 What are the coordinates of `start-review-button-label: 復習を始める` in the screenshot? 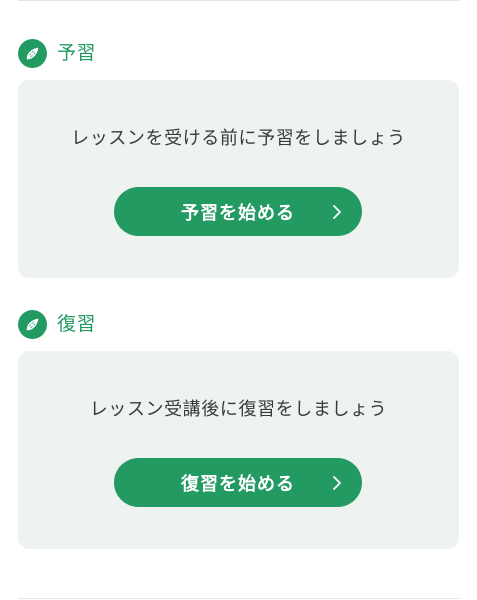 It's located at (238, 483).